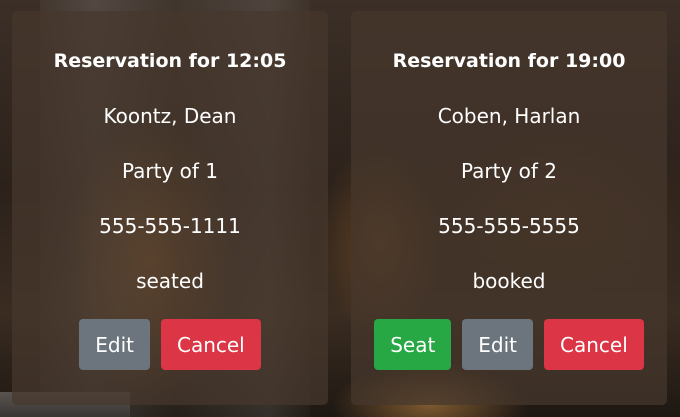 Image resolution: width=680 pixels, height=417 pixels. What do you see at coordinates (170, 226) in the screenshot?
I see `phone-number: 555-555-1111` at bounding box center [170, 226].